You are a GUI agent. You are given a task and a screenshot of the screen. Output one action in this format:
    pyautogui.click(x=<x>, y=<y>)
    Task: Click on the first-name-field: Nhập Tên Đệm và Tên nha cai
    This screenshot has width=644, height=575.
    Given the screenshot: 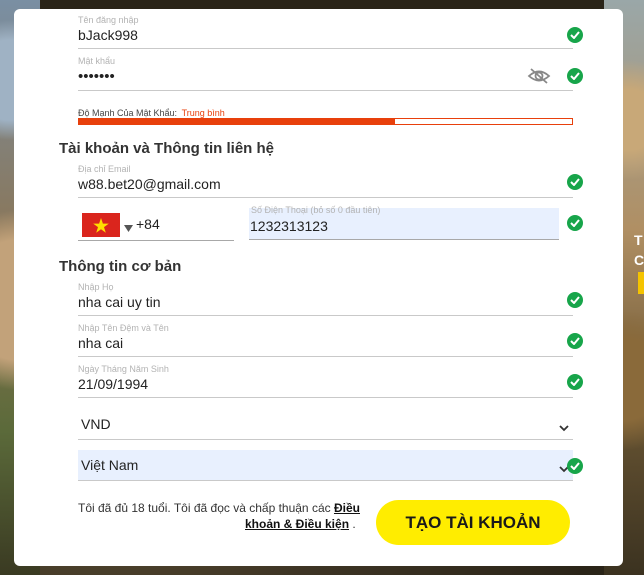 What is the action you would take?
    pyautogui.click(x=325, y=340)
    